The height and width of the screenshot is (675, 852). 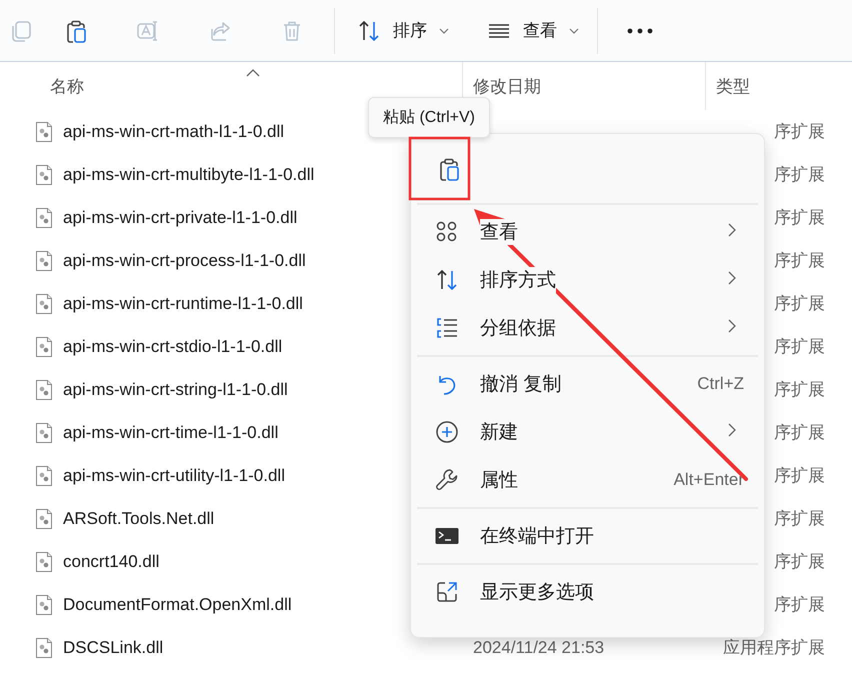 I want to click on column-header: 类型, so click(x=728, y=86).